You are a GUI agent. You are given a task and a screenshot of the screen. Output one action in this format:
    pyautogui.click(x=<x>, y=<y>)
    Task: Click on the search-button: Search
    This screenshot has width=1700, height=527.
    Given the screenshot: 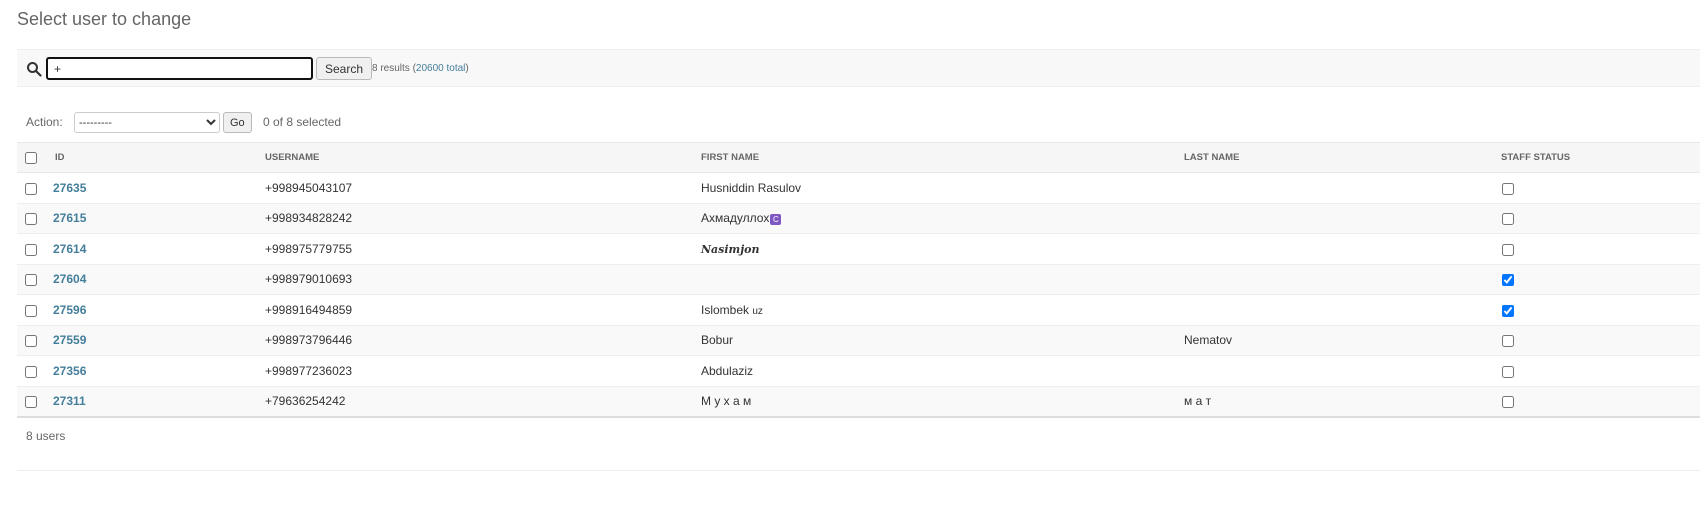 What is the action you would take?
    pyautogui.click(x=344, y=68)
    